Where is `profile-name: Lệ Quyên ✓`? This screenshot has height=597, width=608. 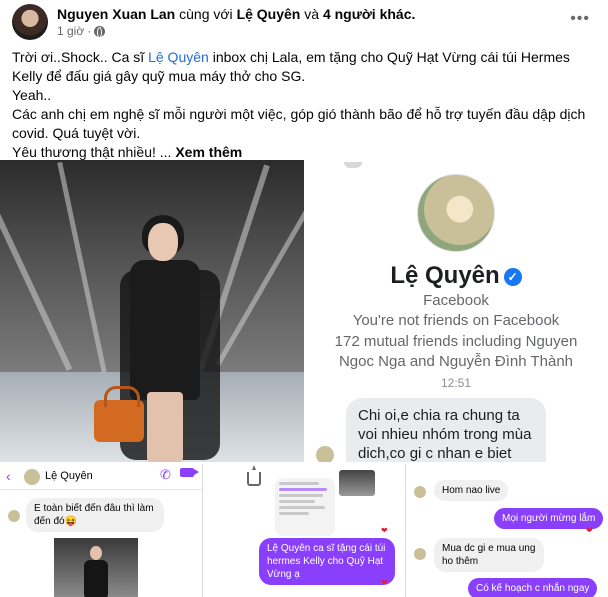
profile-name: Lệ Quyên ✓ is located at coordinates (456, 276).